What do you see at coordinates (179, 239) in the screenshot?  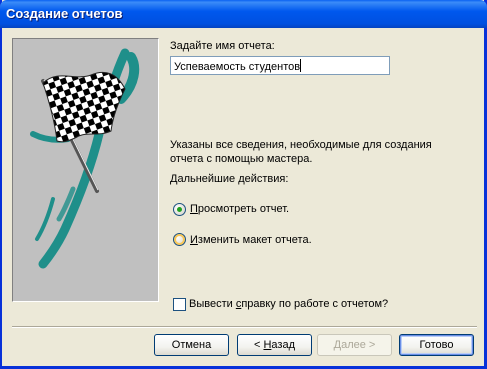 I see `modify-radio` at bounding box center [179, 239].